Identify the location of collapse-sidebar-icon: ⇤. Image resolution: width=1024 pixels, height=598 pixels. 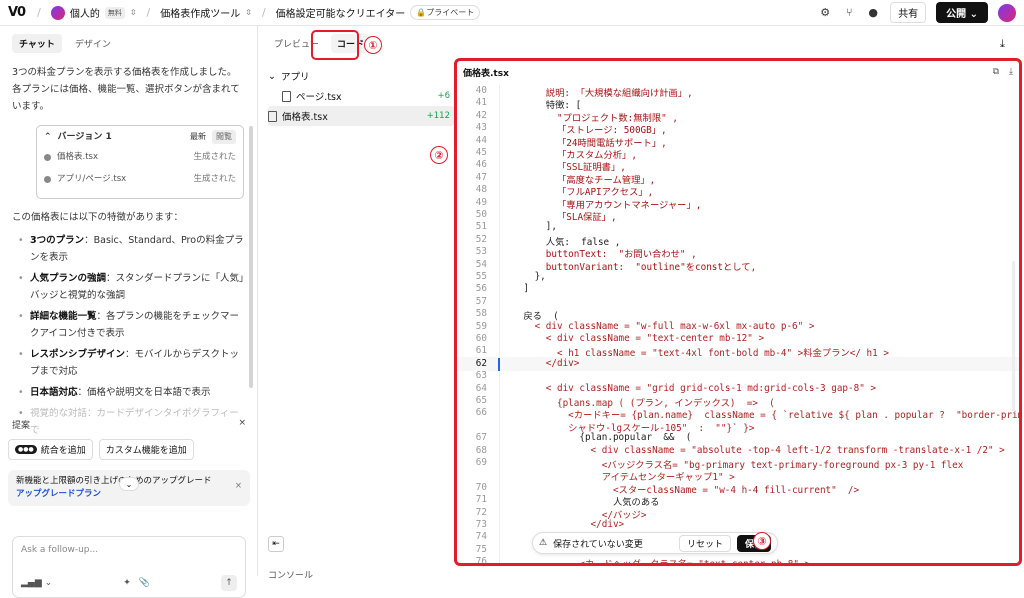
(276, 544).